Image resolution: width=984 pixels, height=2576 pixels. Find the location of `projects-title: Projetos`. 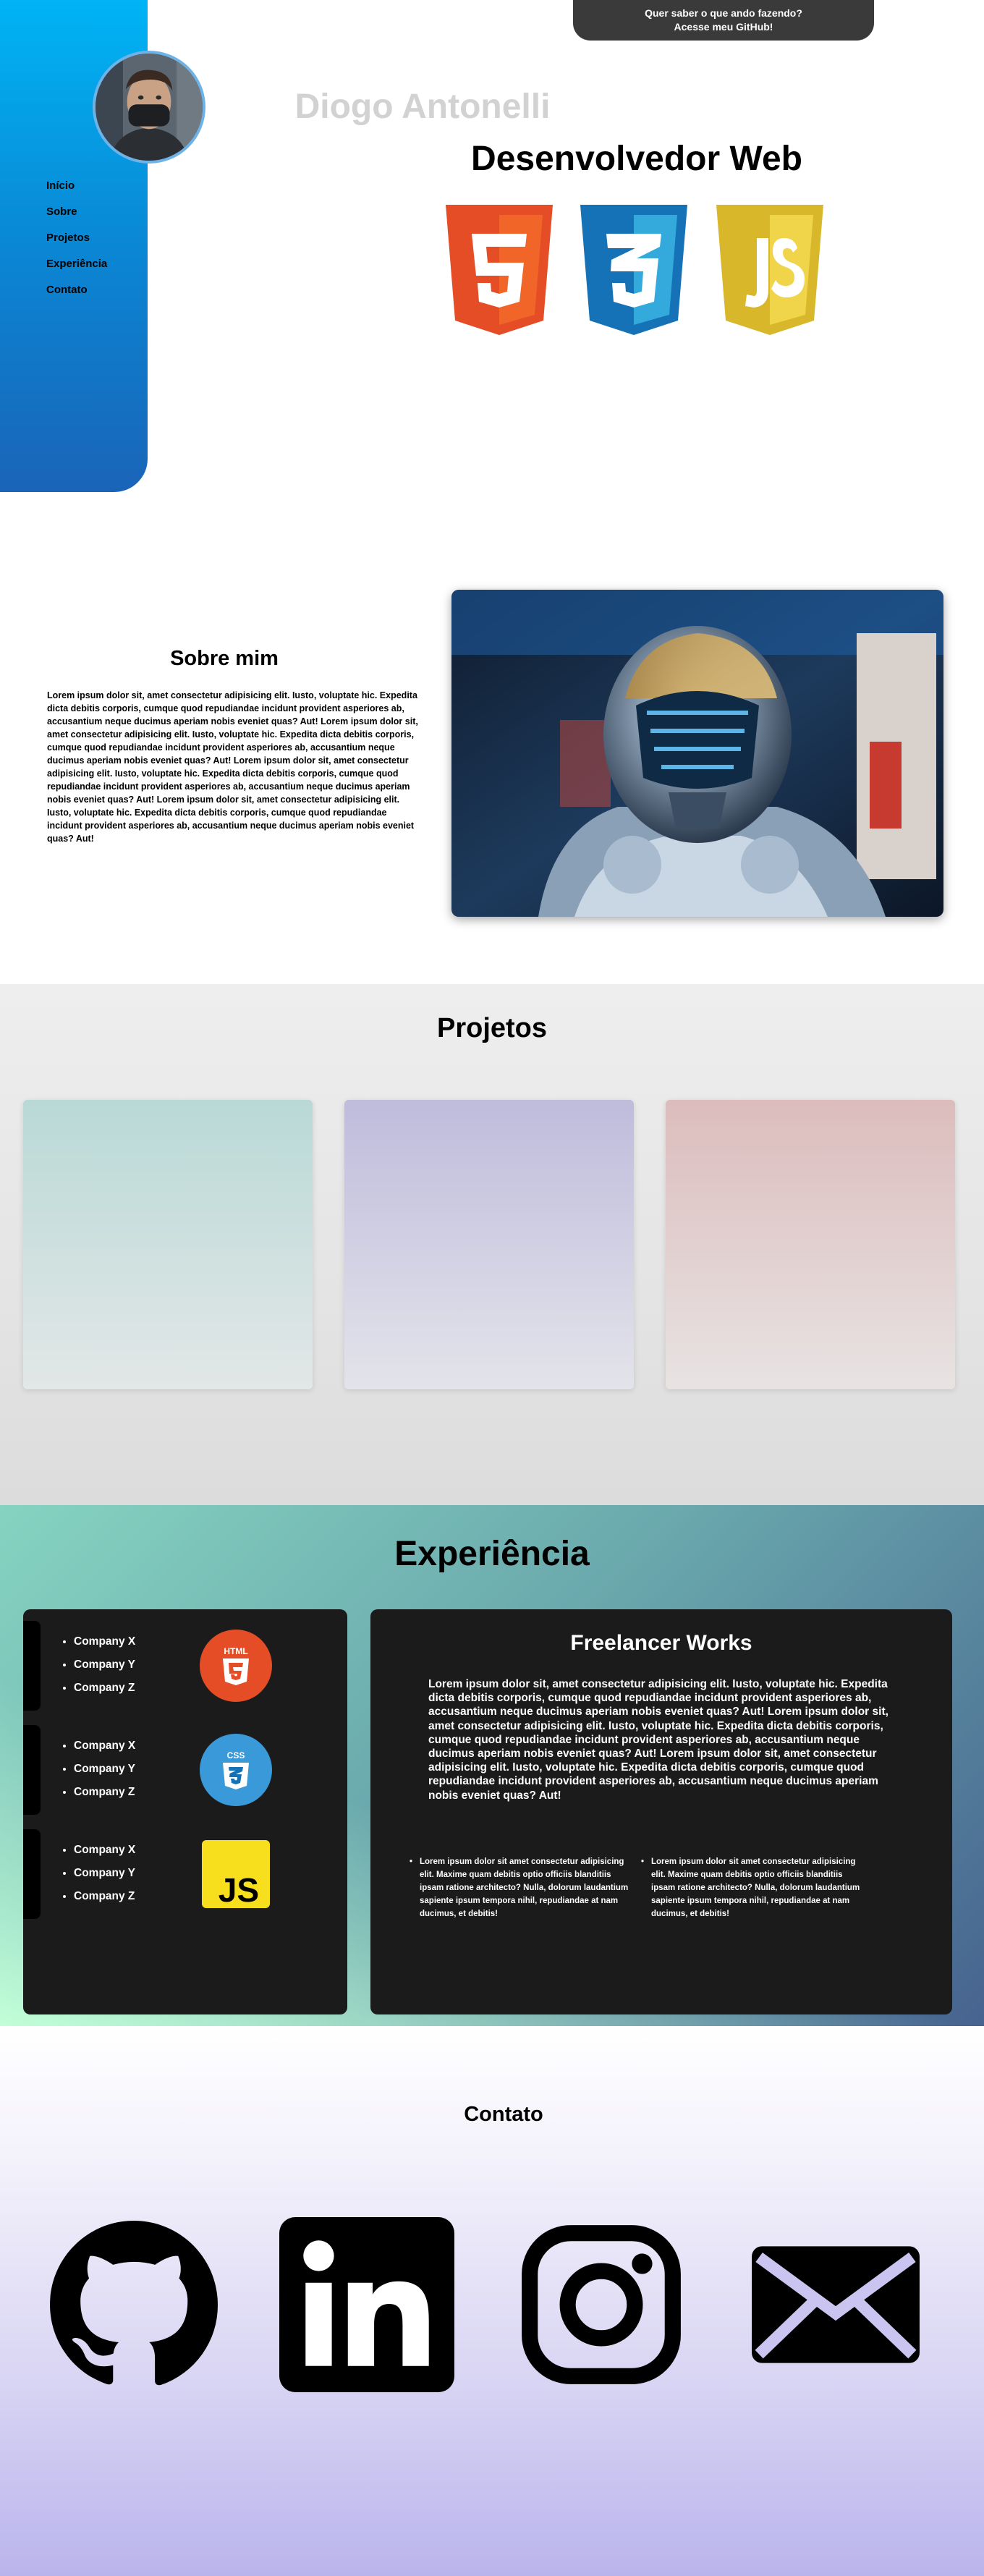

projects-title: Projetos is located at coordinates (492, 1028).